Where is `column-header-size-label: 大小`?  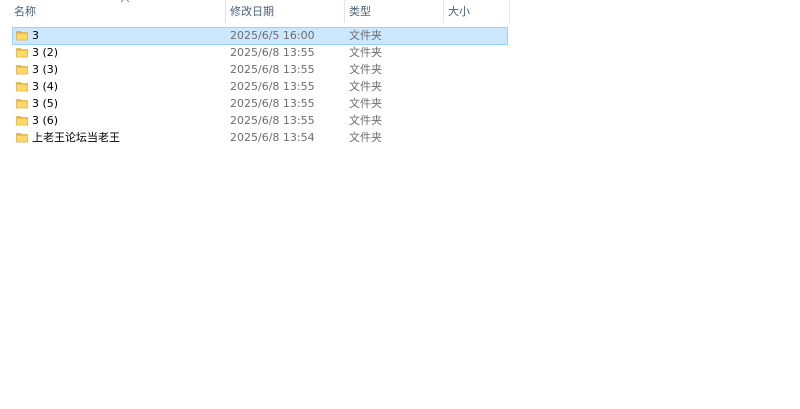
column-header-size-label: 大小 is located at coordinates (459, 11).